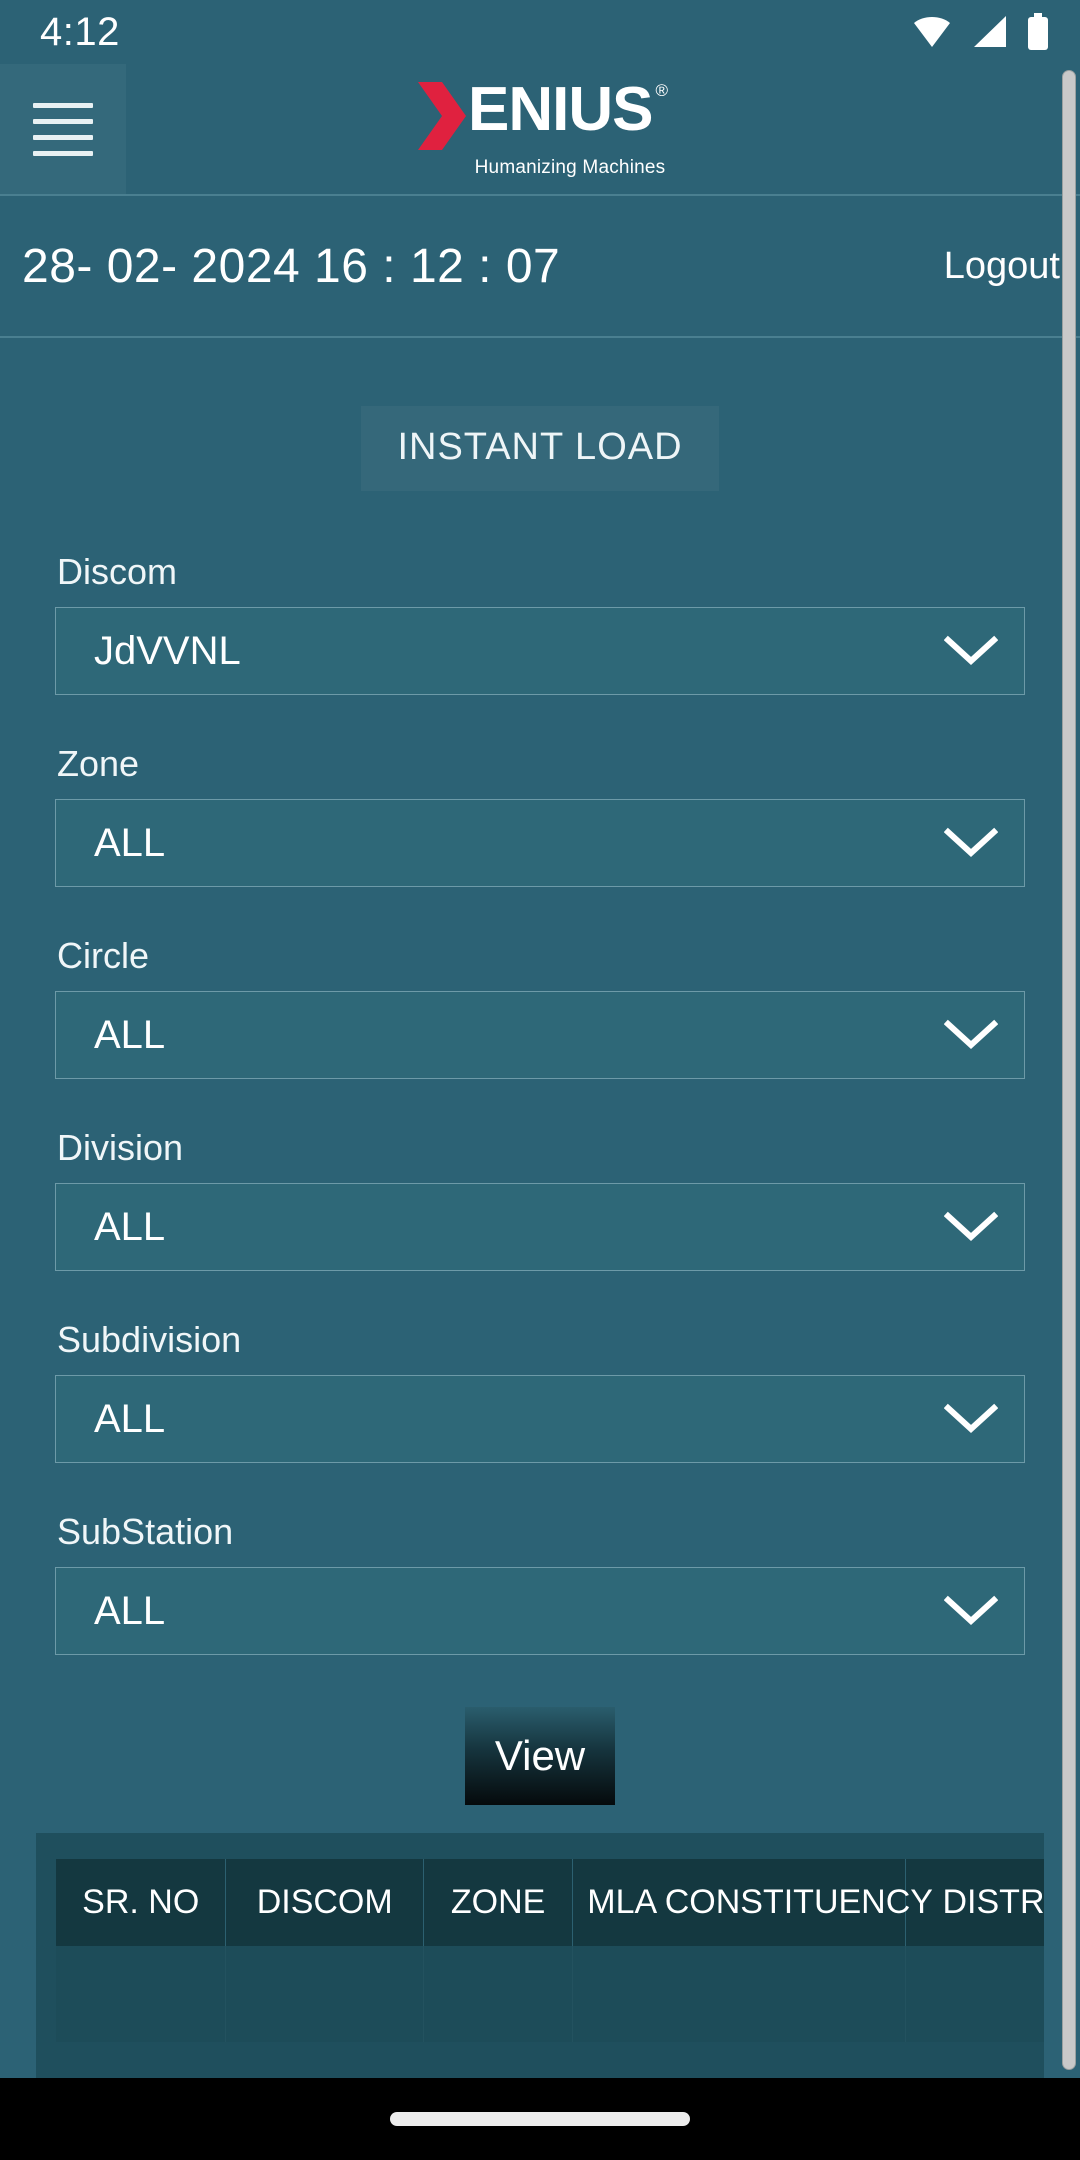  What do you see at coordinates (149, 1339) in the screenshot?
I see `field-label-subdivision: Subdivision` at bounding box center [149, 1339].